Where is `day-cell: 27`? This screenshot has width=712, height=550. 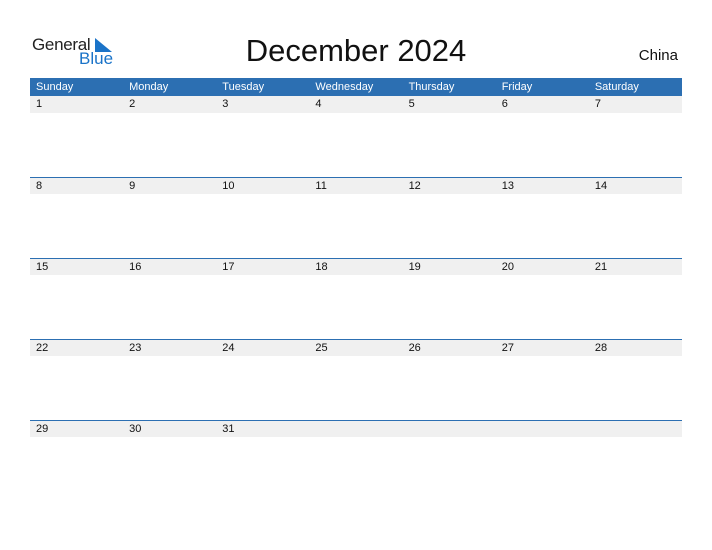
day-cell: 27 is located at coordinates (507, 348).